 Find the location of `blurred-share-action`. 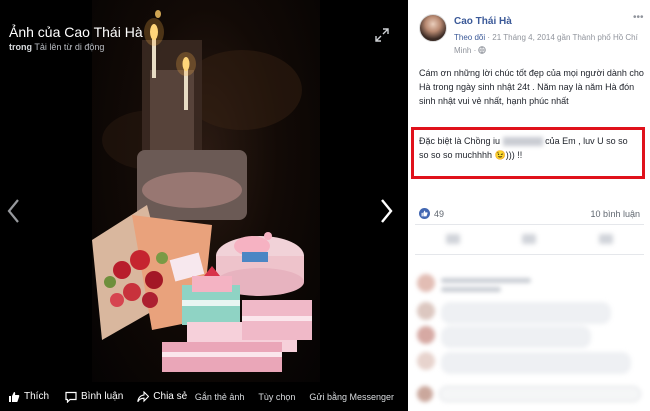

blurred-share-action is located at coordinates (605, 239).